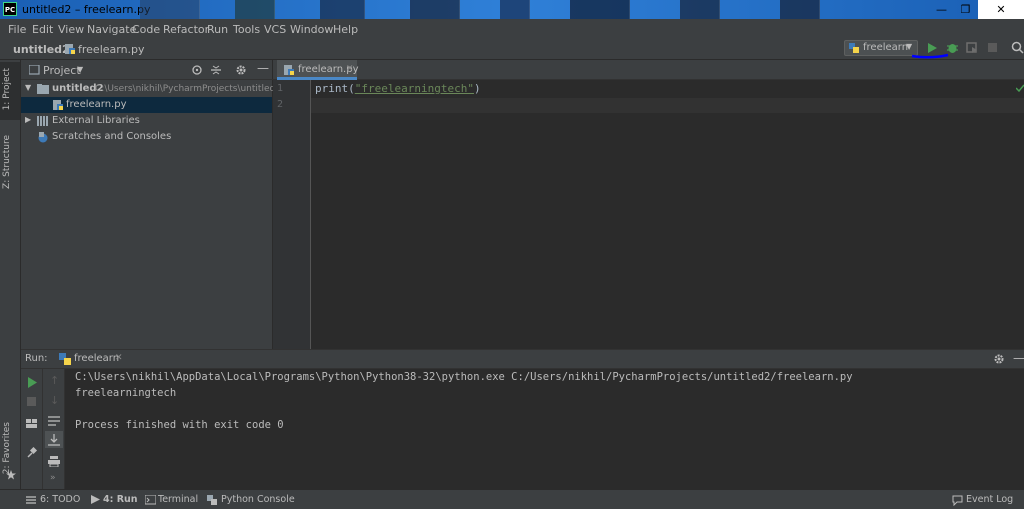  I want to click on terminal-tab: Terminal, so click(178, 499).